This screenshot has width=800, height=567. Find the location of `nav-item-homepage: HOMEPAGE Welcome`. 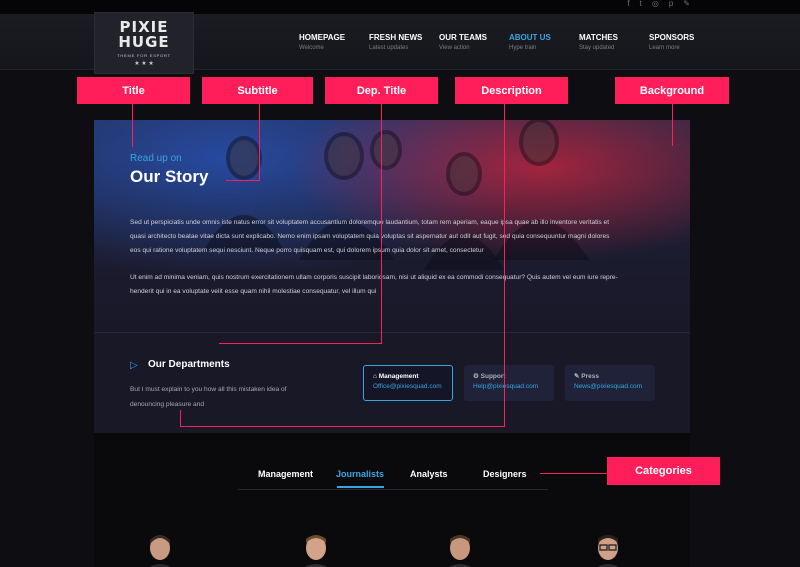

nav-item-homepage: HOMEPAGE Welcome is located at coordinates (334, 42).